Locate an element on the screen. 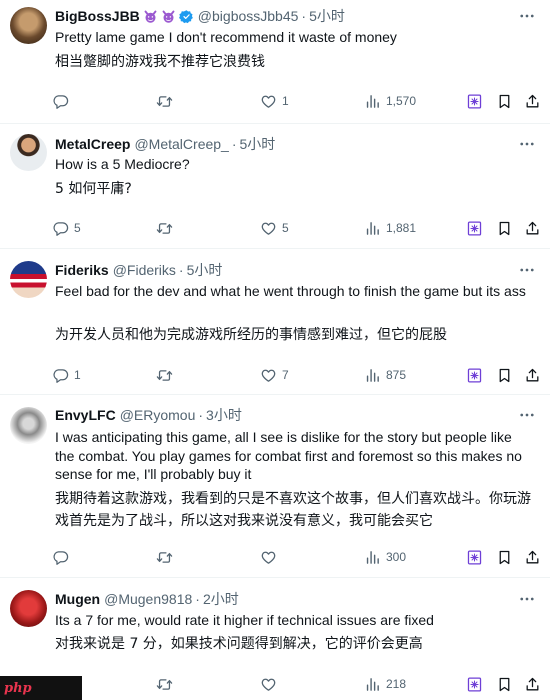 This screenshot has width=550, height=700. timestamp: 3小时 is located at coordinates (224, 415).